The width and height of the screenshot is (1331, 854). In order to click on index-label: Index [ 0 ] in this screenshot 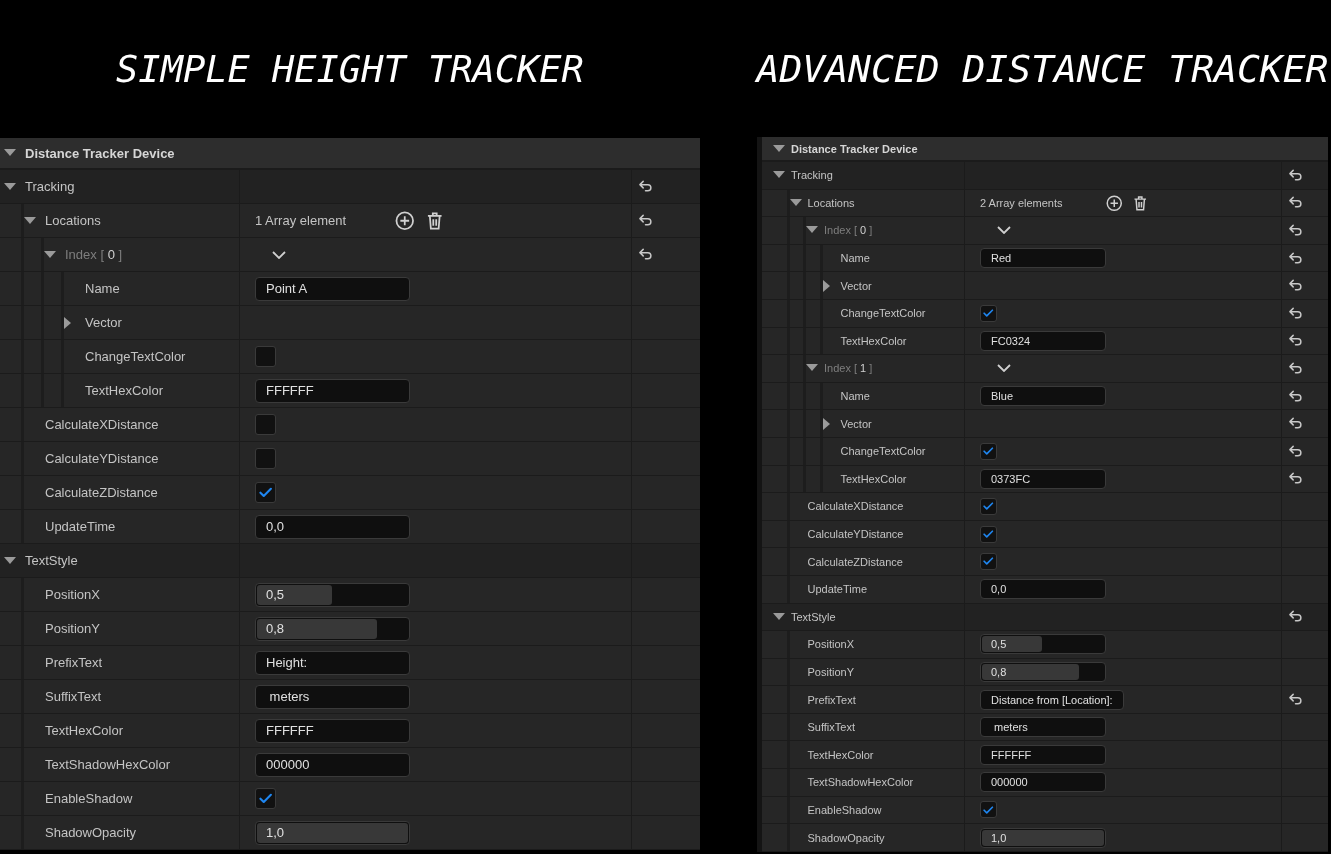, I will do `click(848, 230)`.